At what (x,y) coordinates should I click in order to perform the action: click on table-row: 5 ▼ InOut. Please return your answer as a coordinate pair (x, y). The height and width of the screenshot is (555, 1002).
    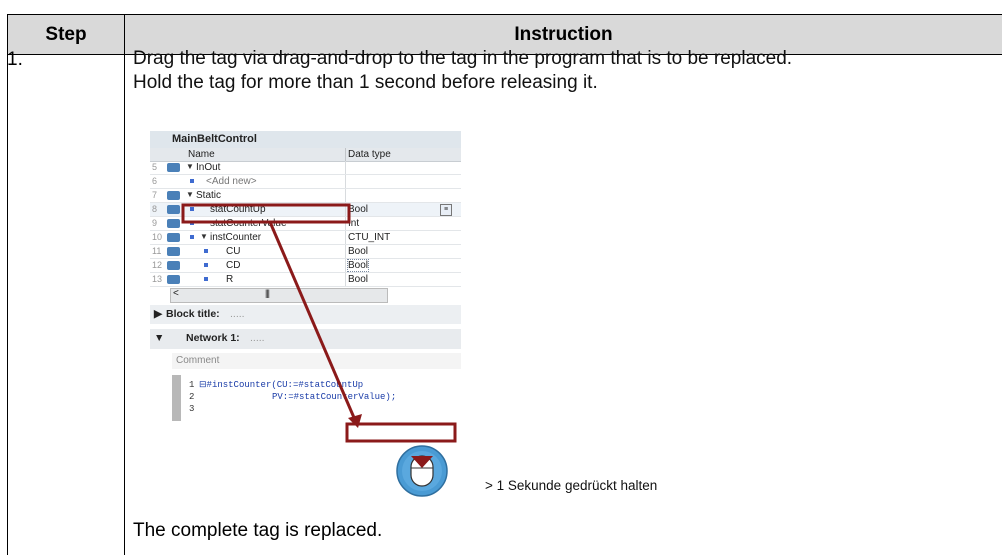
    Looking at the image, I should click on (305, 168).